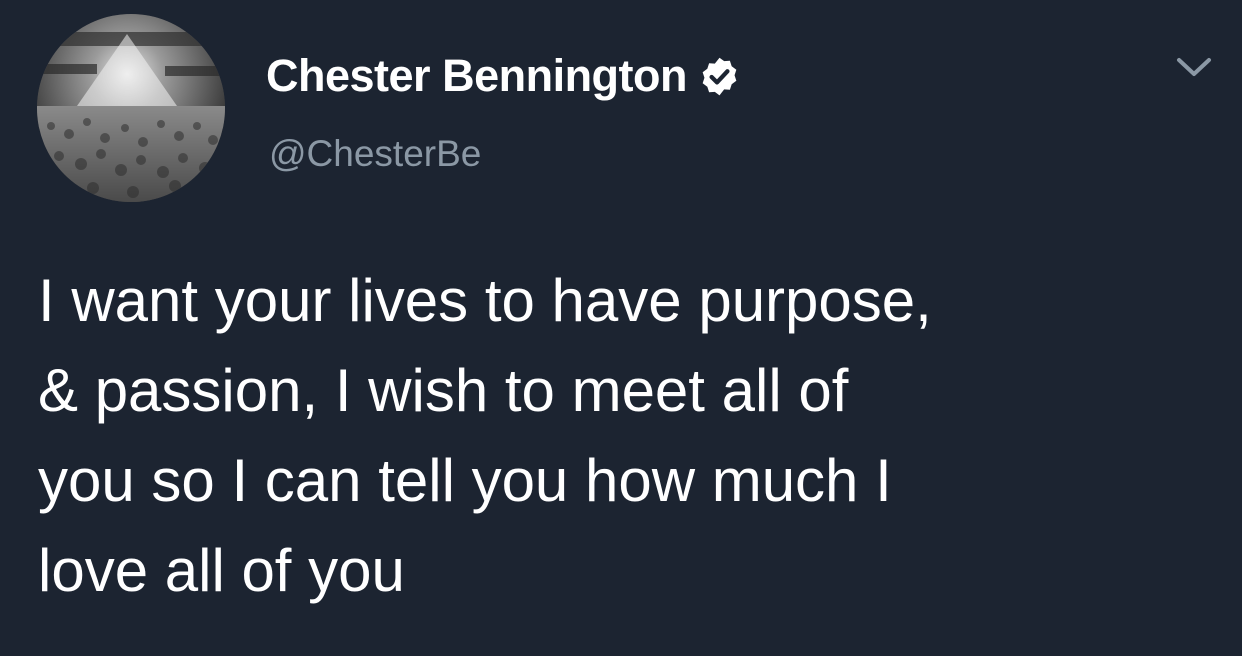 The height and width of the screenshot is (656, 1242). Describe the element at coordinates (465, 480) in the screenshot. I see `tweet-text-line: you so I can tell you how much I` at that location.